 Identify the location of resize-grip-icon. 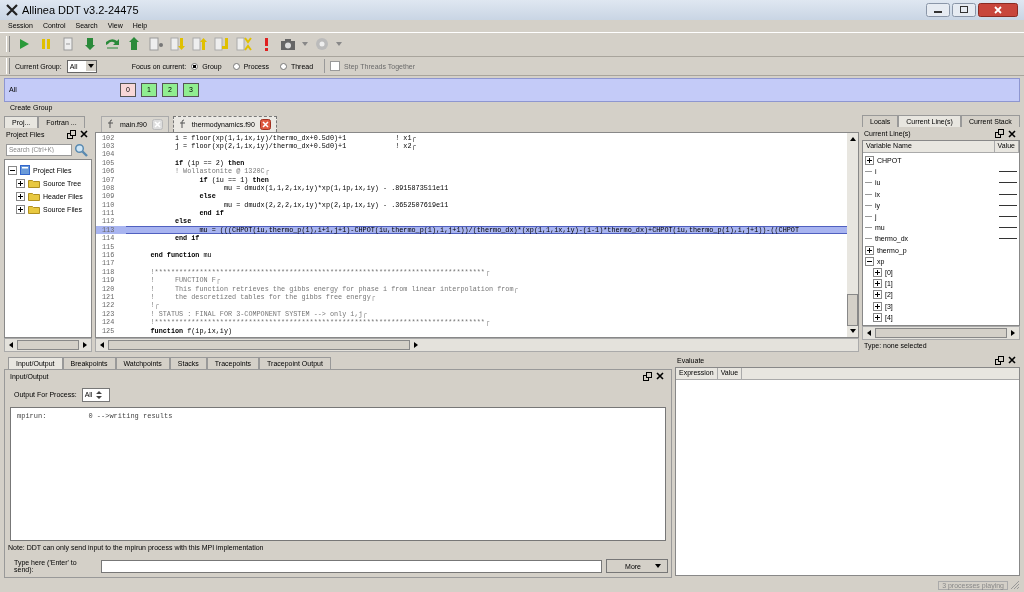
(1015, 585).